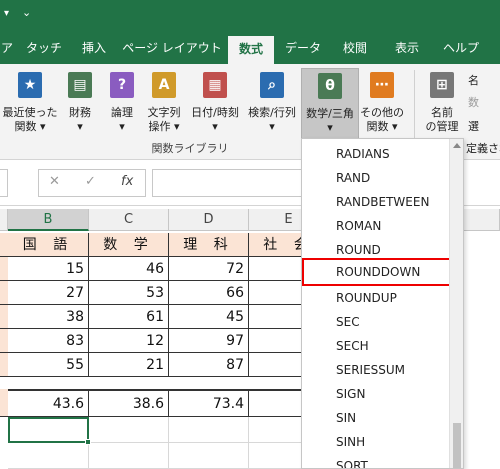  Describe the element at coordinates (26, 12) in the screenshot. I see `customize-quick-access-icon: ⌄` at that location.